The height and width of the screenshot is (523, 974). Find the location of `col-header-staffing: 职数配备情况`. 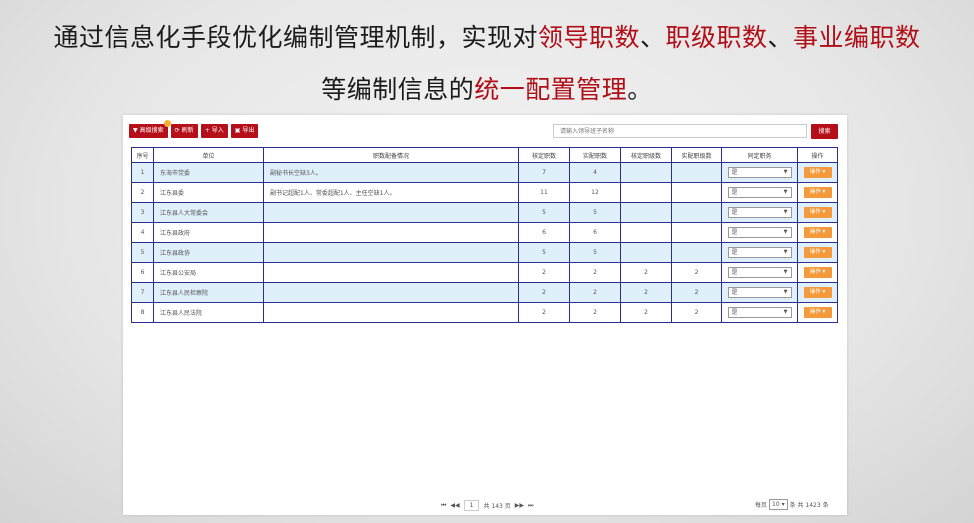

col-header-staffing: 职数配备情况 is located at coordinates (391, 155).